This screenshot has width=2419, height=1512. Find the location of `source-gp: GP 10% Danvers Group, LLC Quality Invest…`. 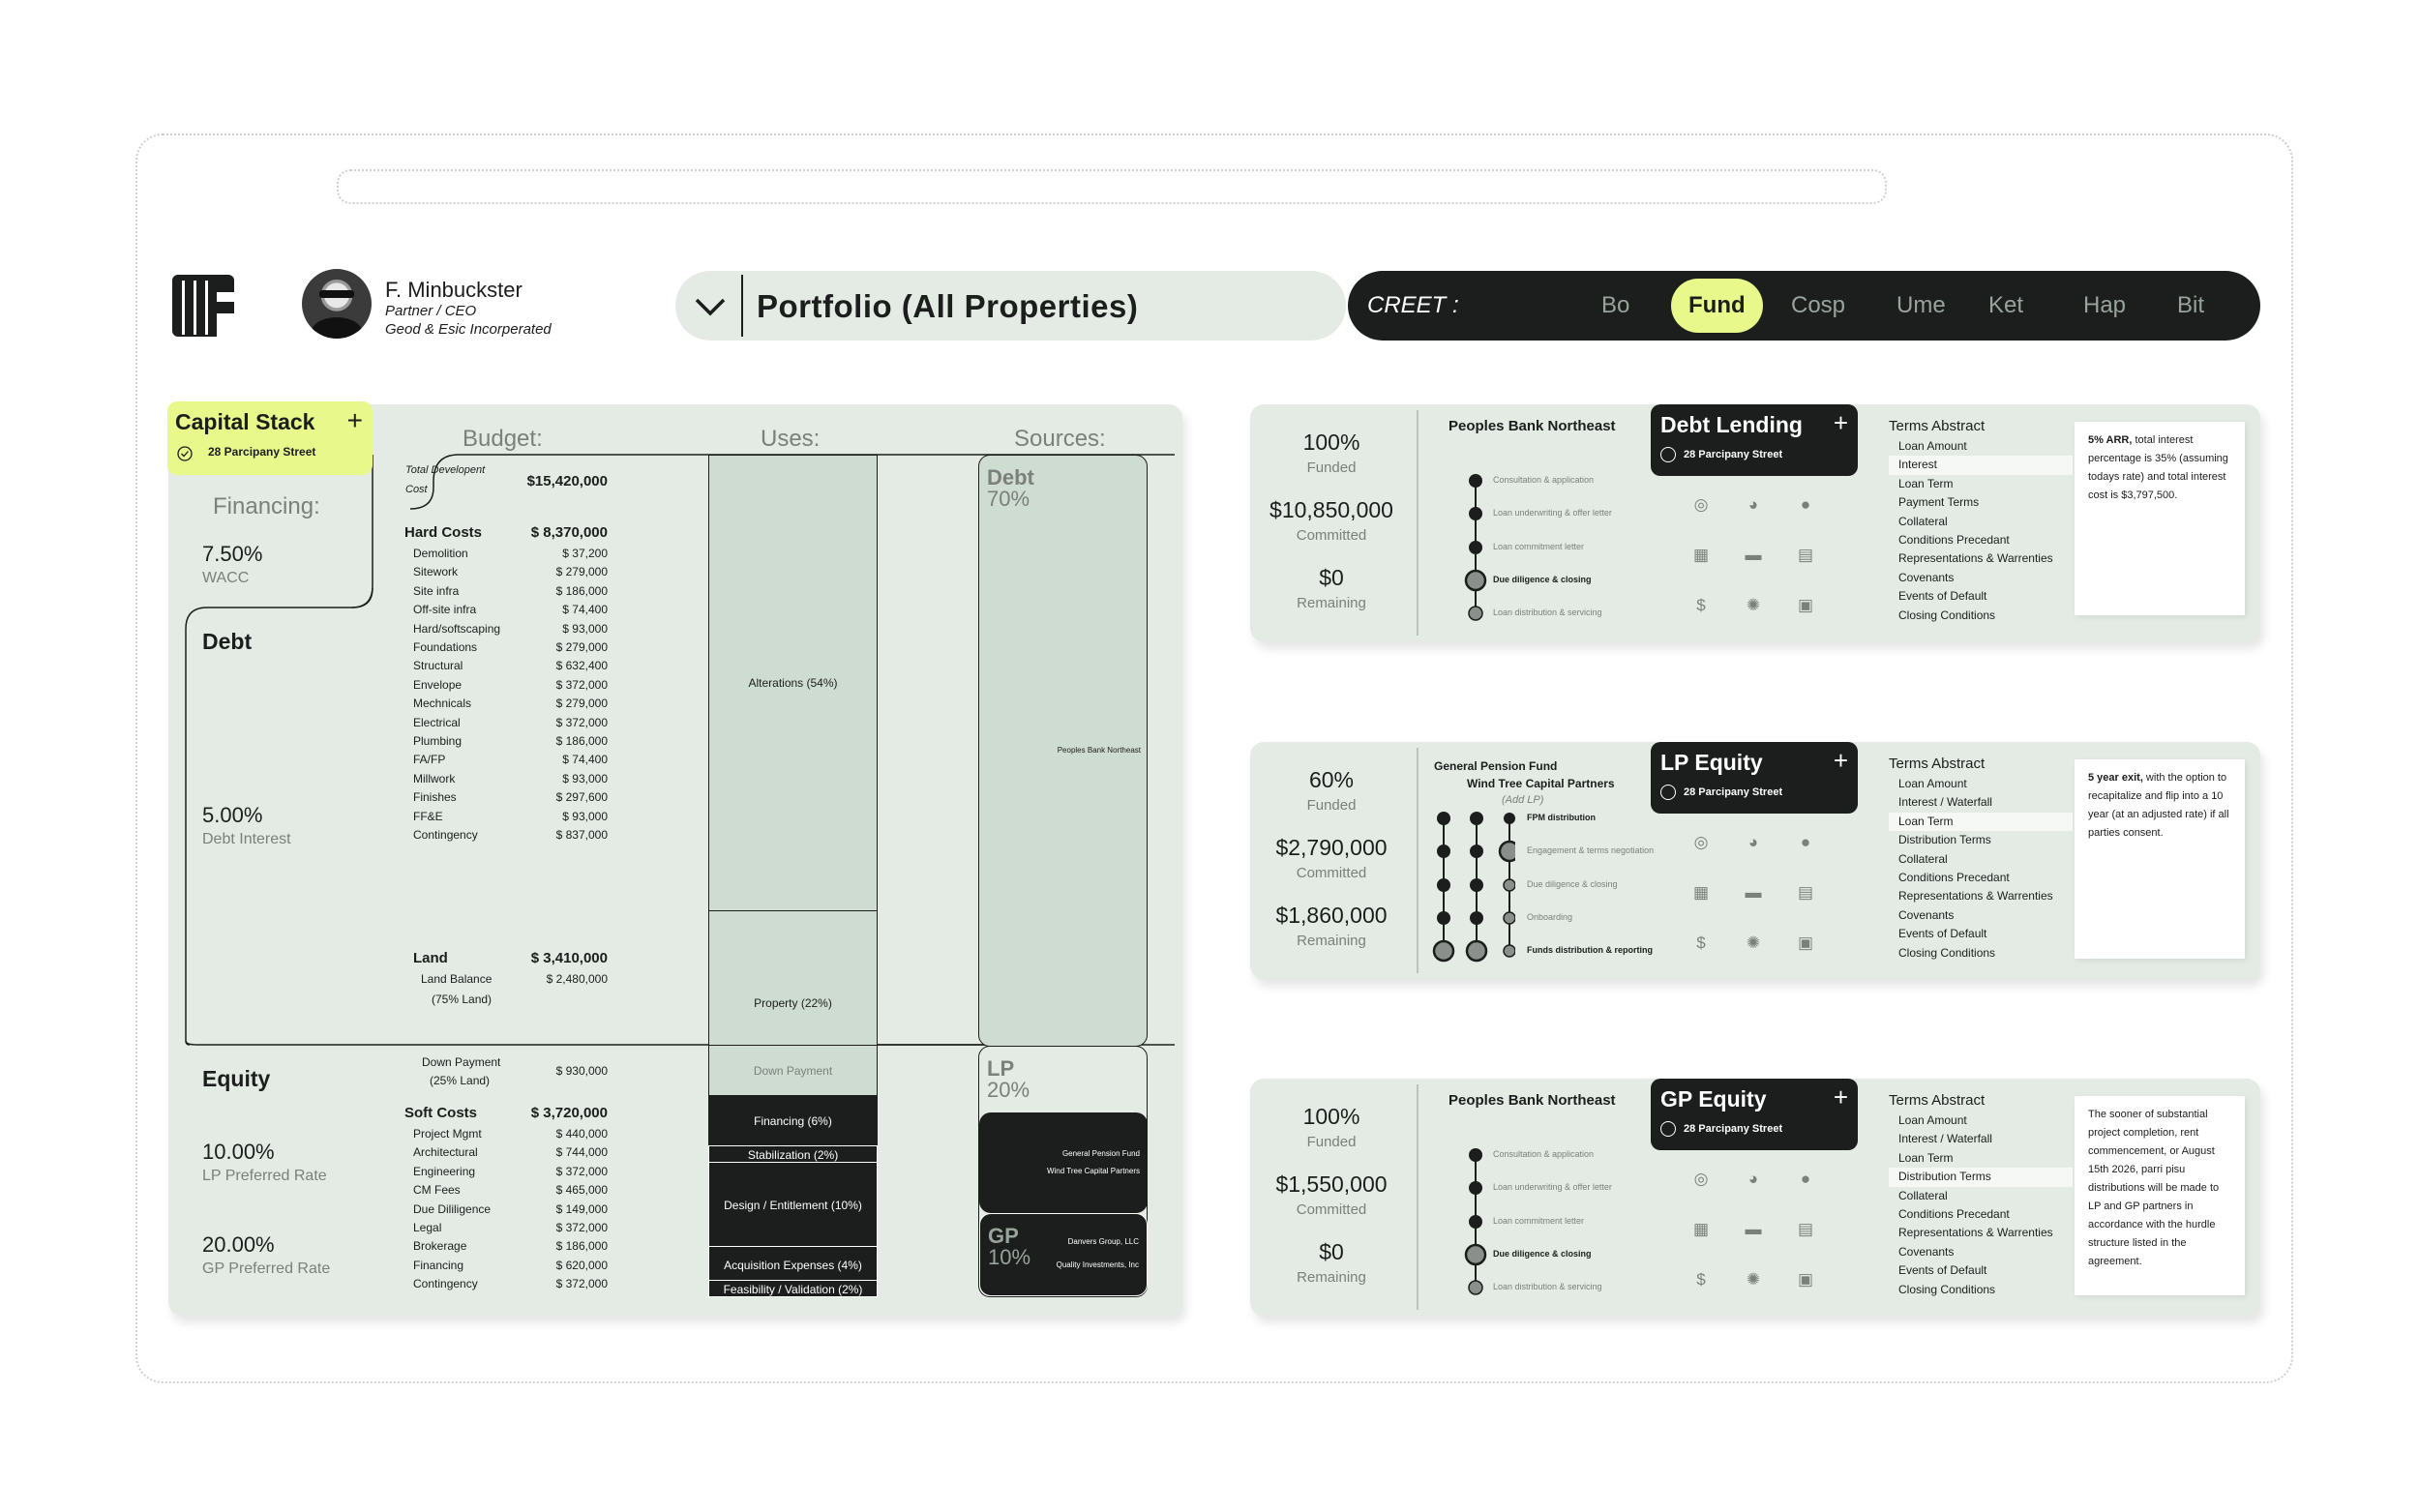

source-gp: GP 10% Danvers Group, LLC Quality Invest… is located at coordinates (1063, 1255).